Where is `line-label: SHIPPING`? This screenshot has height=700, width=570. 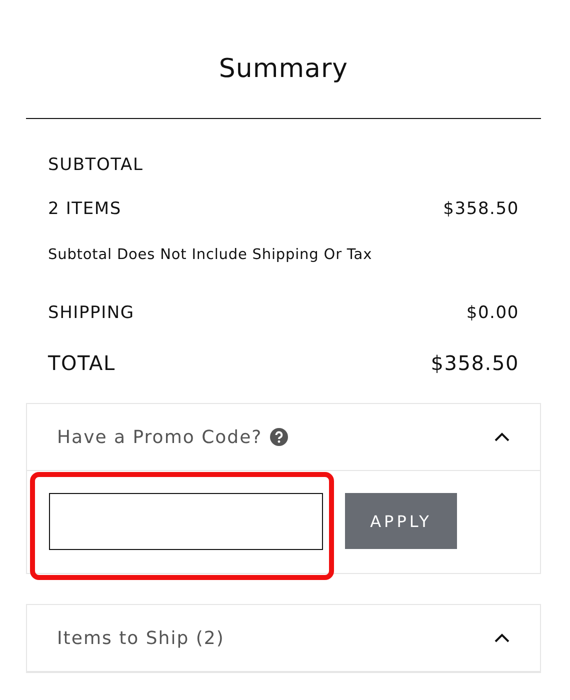 line-label: SHIPPING is located at coordinates (91, 313).